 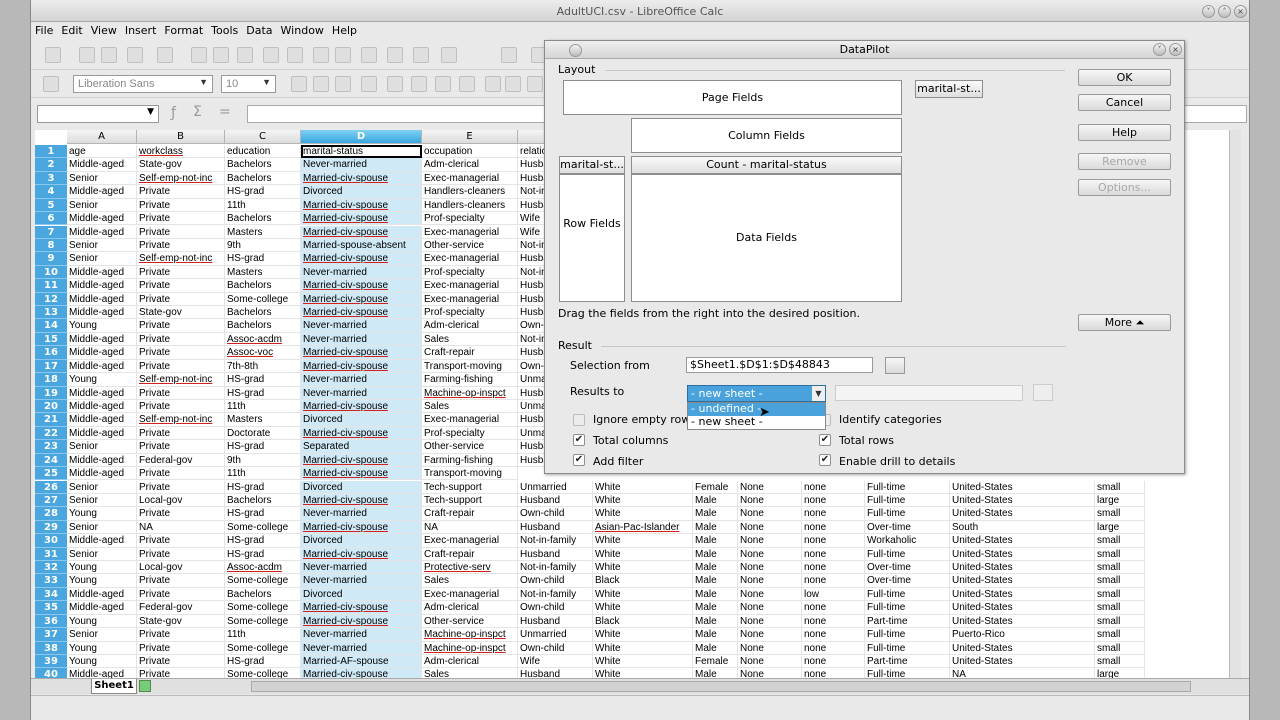 What do you see at coordinates (555, 648) in the screenshot?
I see `cell: Own-child` at bounding box center [555, 648].